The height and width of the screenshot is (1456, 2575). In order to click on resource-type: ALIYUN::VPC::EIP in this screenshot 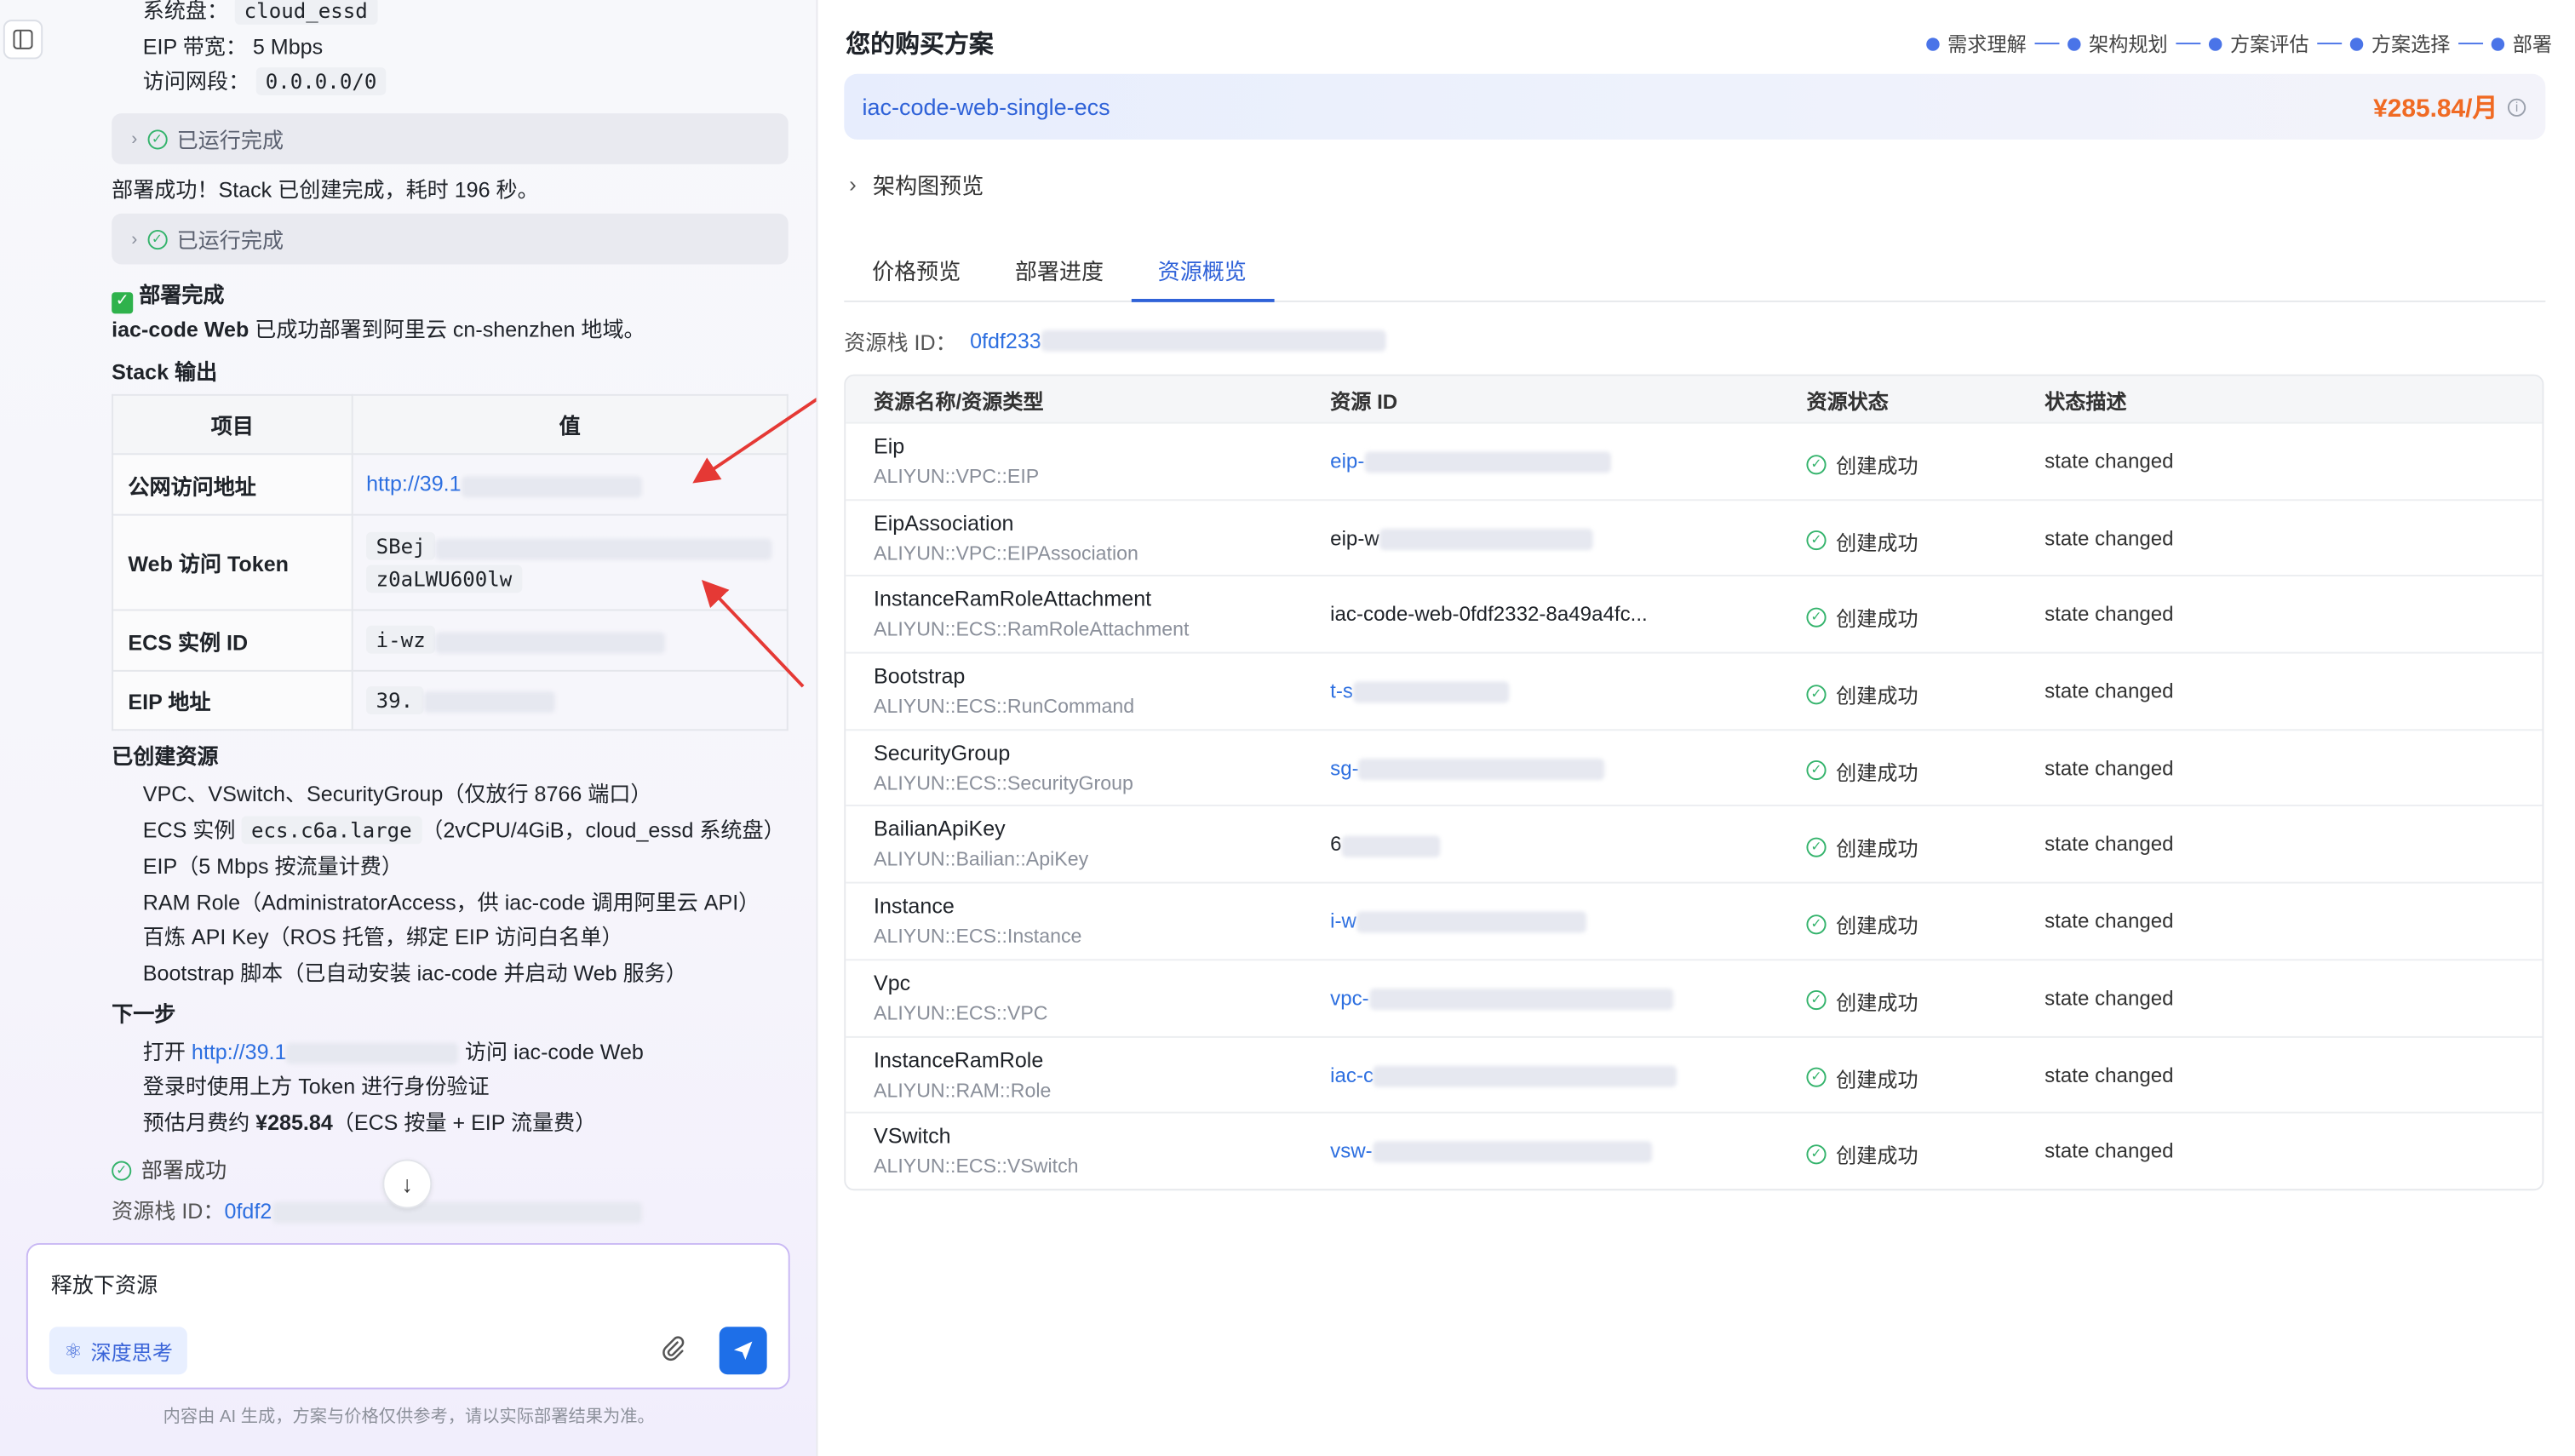, I will do `click(957, 476)`.